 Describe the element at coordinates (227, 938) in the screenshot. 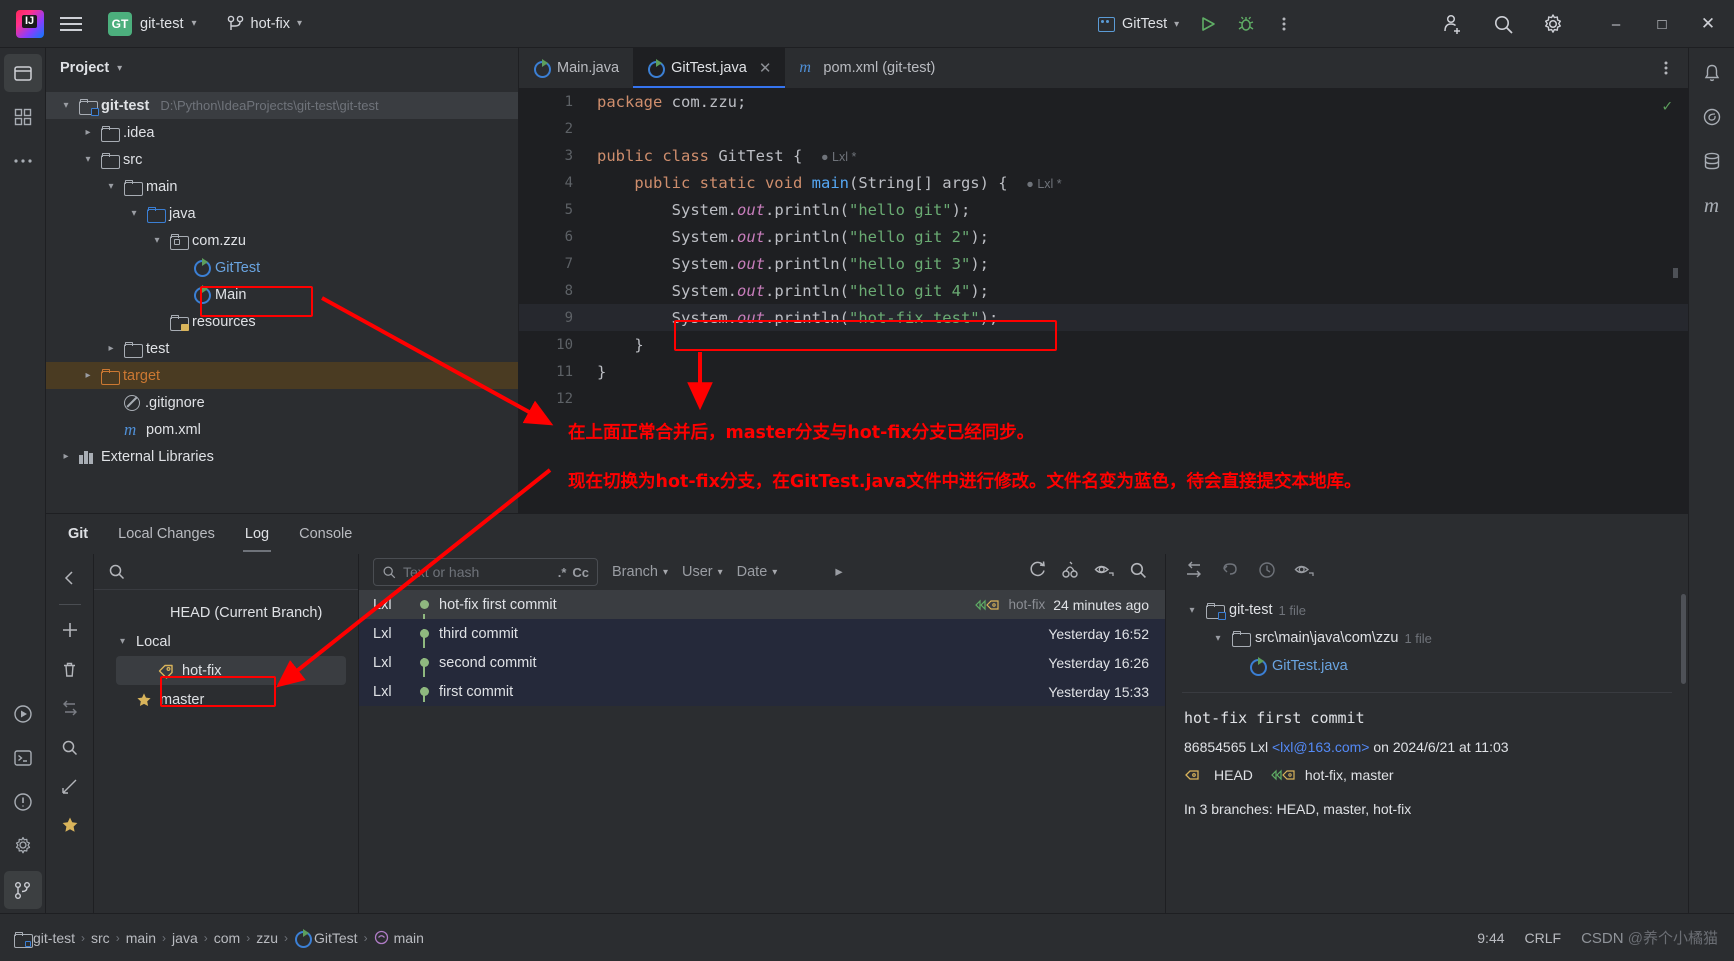

I see `breadcrumb-item-com: com` at that location.